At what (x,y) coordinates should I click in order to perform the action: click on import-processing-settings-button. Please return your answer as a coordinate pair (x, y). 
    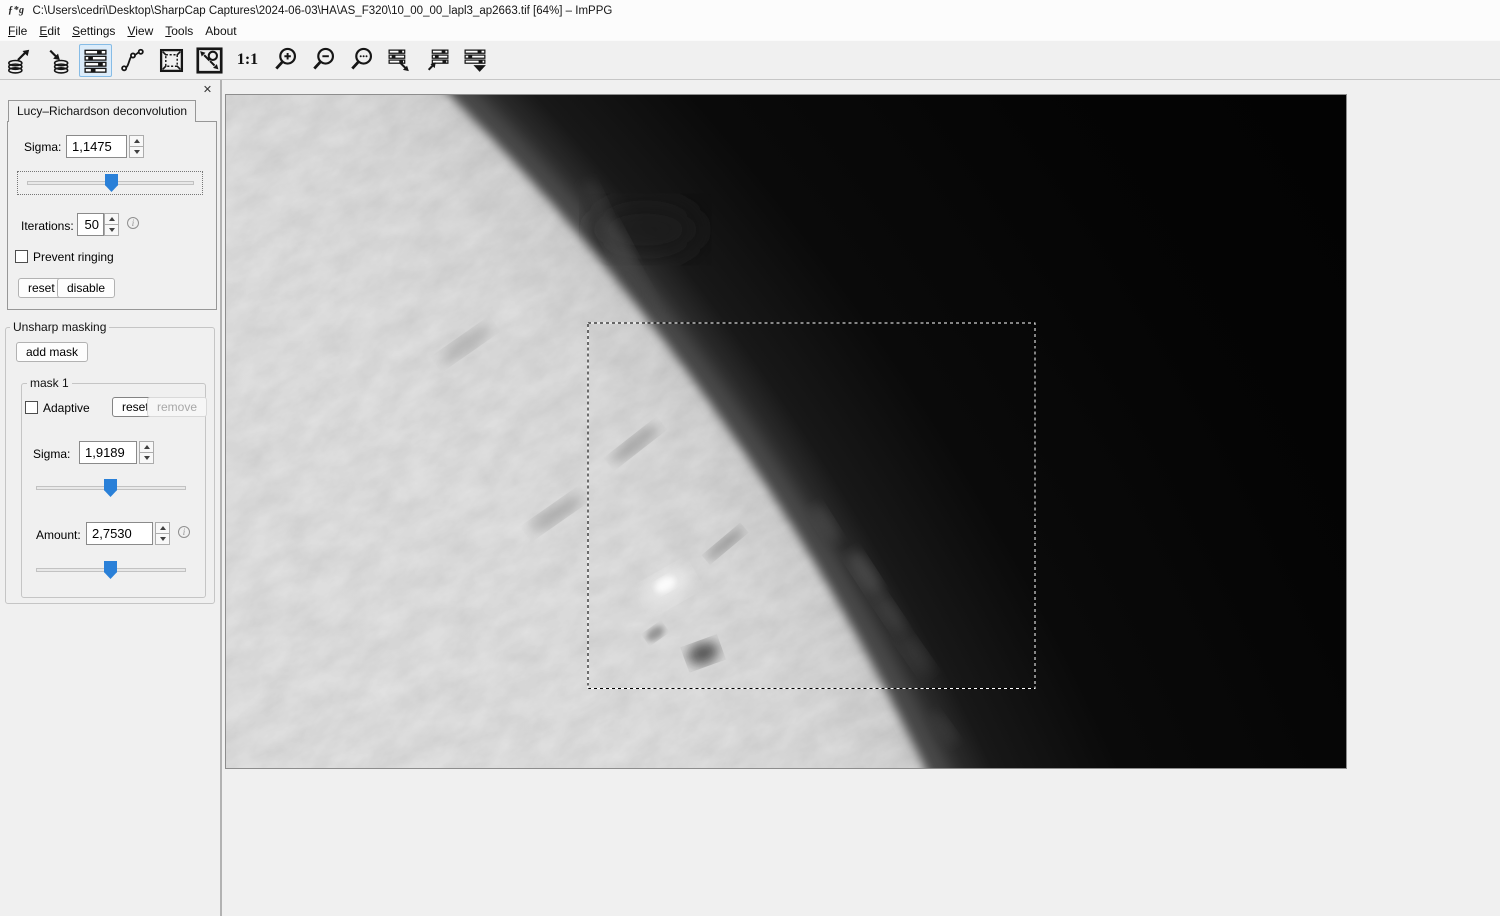
    Looking at the image, I should click on (437, 60).